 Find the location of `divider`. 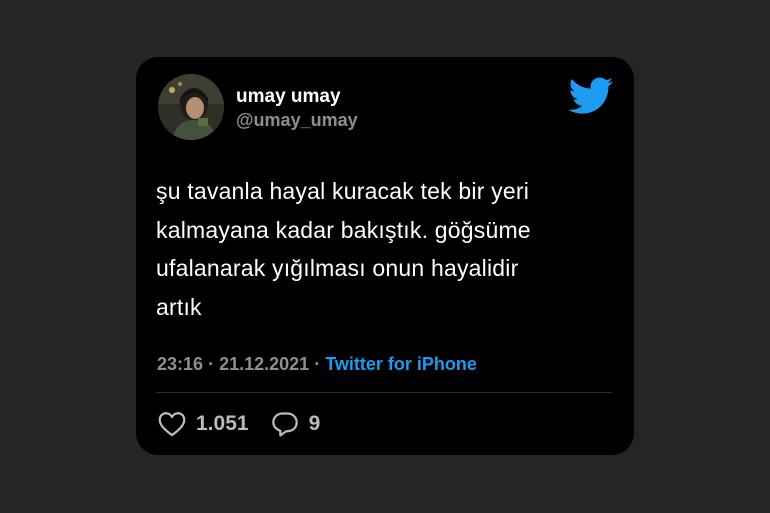

divider is located at coordinates (384, 392).